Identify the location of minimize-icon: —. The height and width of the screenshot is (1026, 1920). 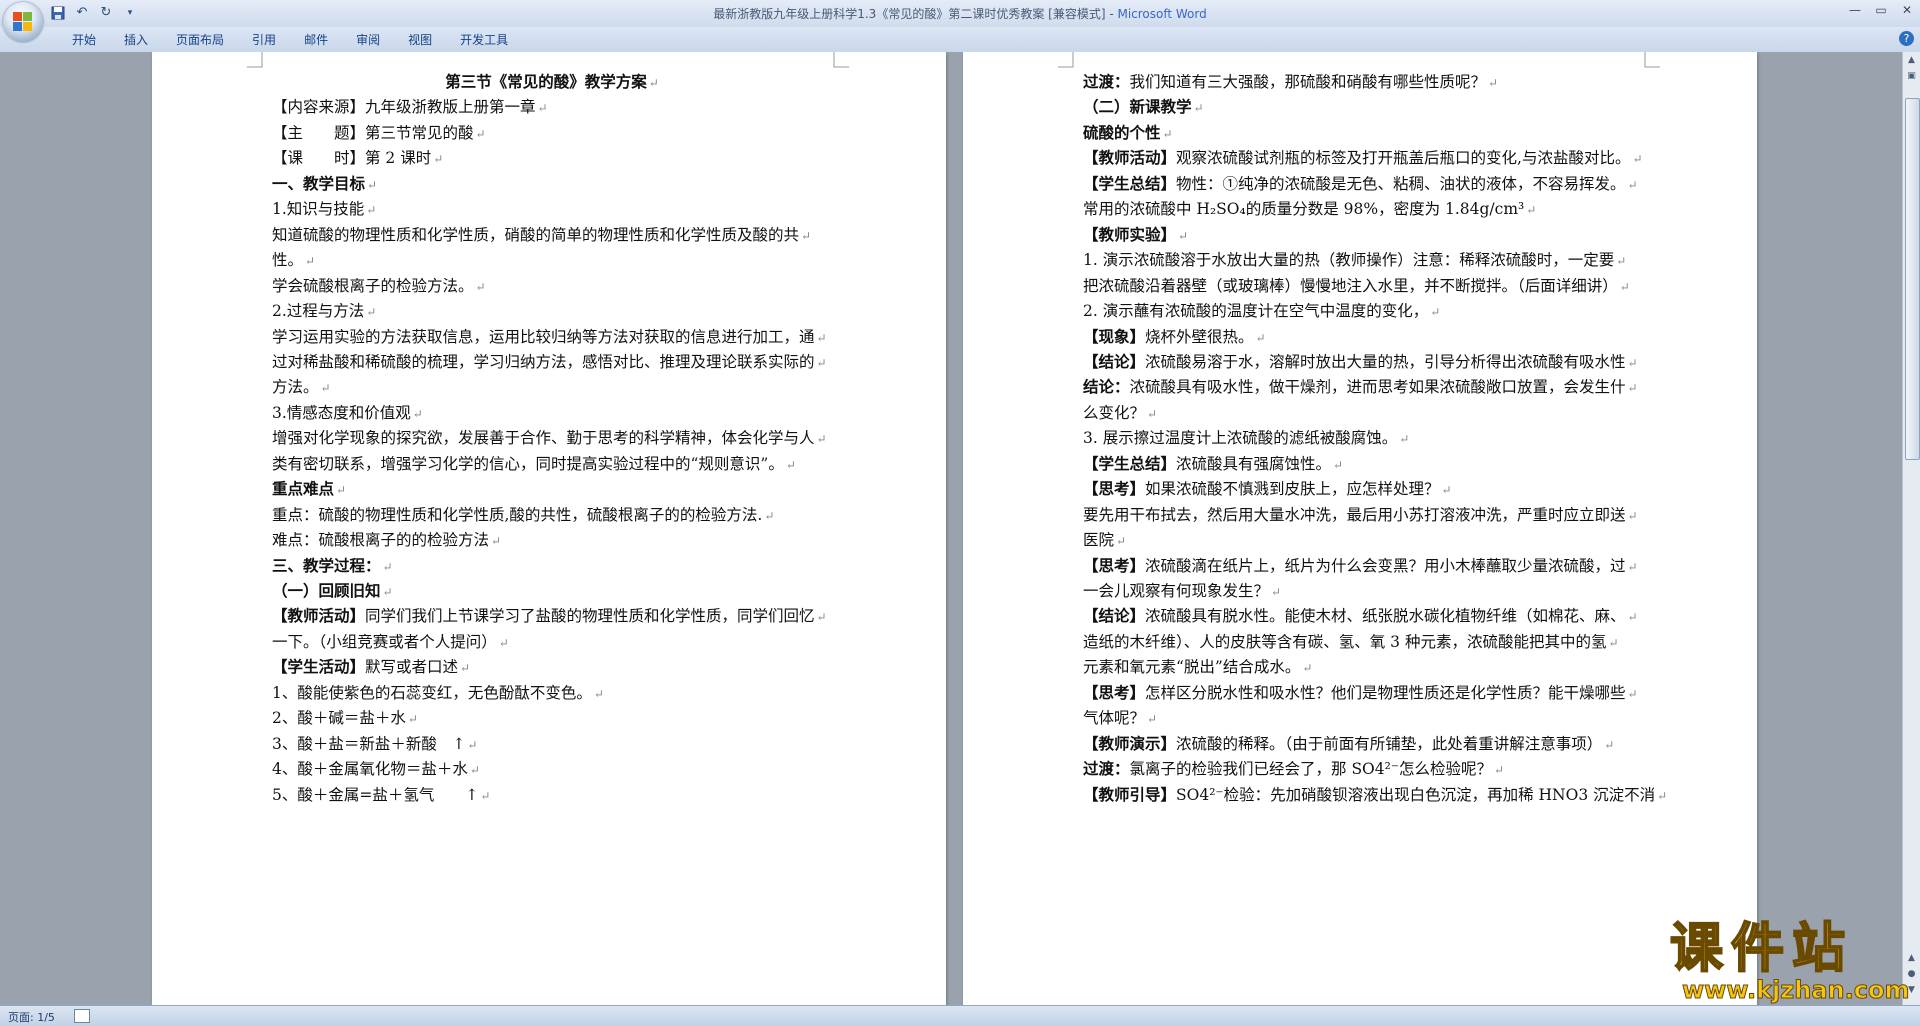
(1855, 10).